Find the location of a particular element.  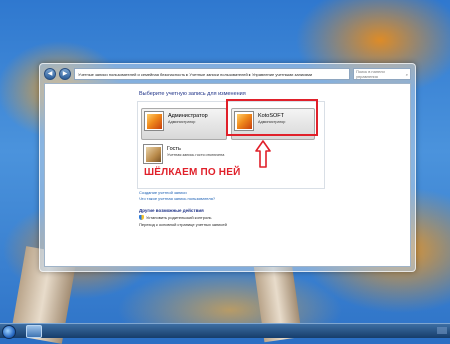

account-tile-administrator: Администратор Администратор is located at coordinates (184, 124).